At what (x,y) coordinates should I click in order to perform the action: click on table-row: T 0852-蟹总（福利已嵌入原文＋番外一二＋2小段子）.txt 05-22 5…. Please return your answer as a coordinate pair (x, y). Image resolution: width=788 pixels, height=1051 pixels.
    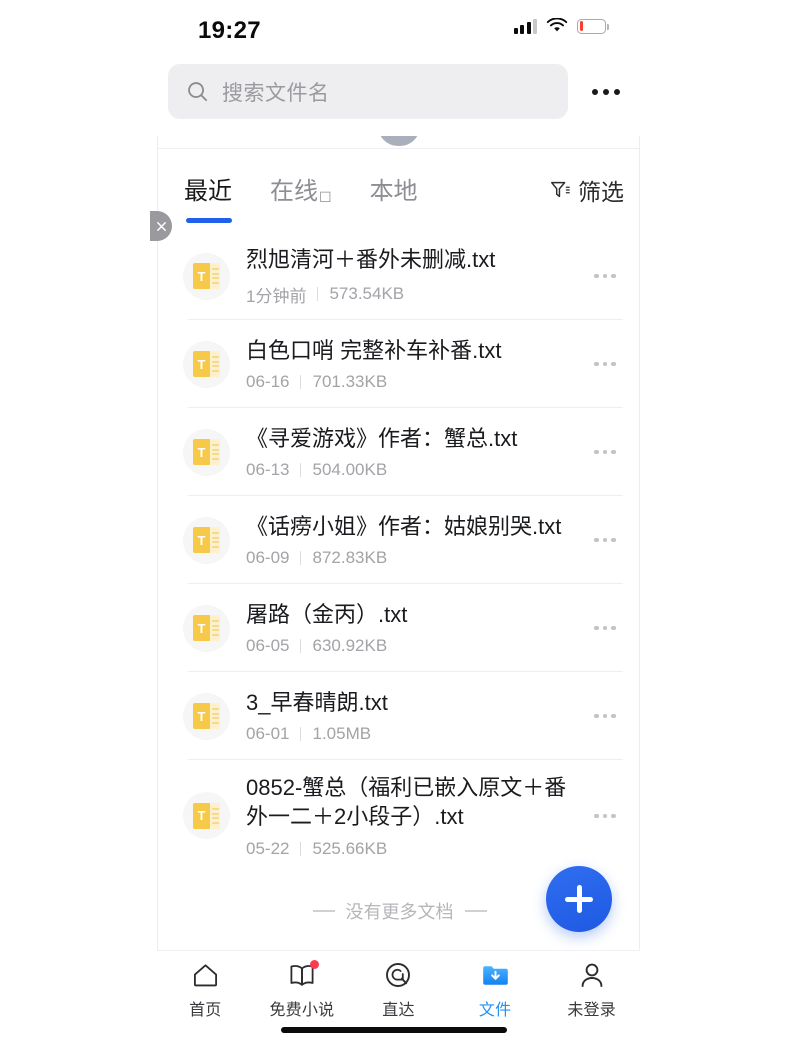
    Looking at the image, I should click on (398, 816).